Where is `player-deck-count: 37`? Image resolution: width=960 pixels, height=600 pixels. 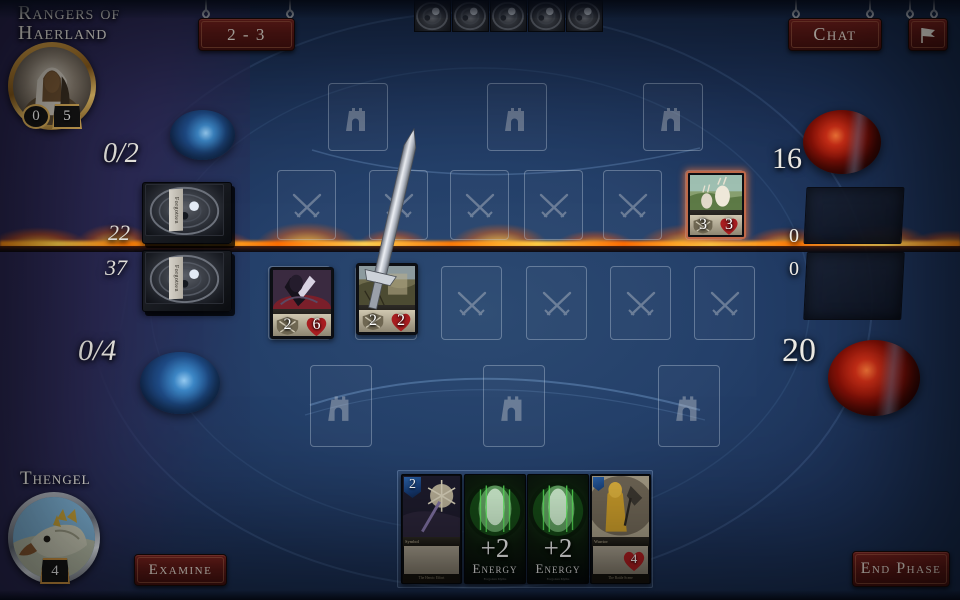
player-deck-count: 37 is located at coordinates (116, 267).